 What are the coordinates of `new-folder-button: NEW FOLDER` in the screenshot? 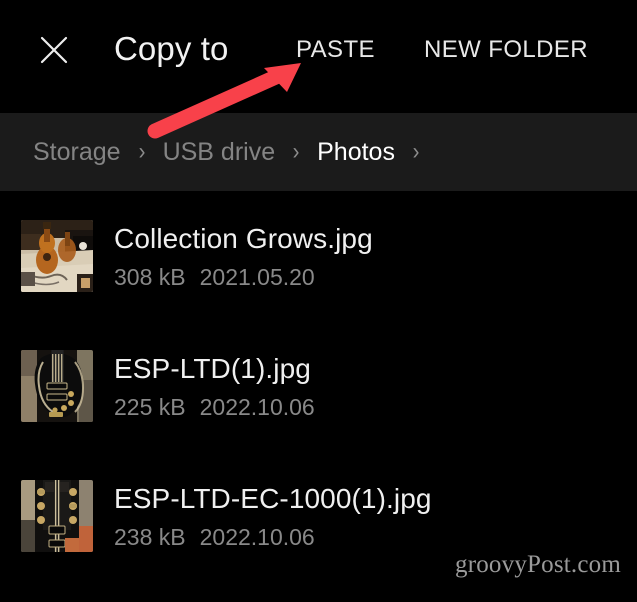 It's located at (506, 49).